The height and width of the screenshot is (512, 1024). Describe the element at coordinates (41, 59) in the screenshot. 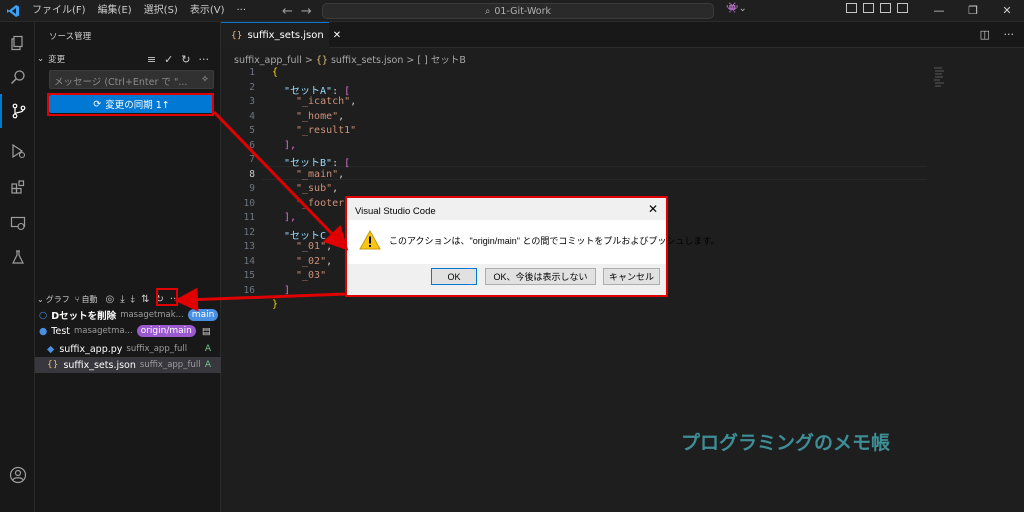

I see `chevron-down-icon: ⌄` at that location.